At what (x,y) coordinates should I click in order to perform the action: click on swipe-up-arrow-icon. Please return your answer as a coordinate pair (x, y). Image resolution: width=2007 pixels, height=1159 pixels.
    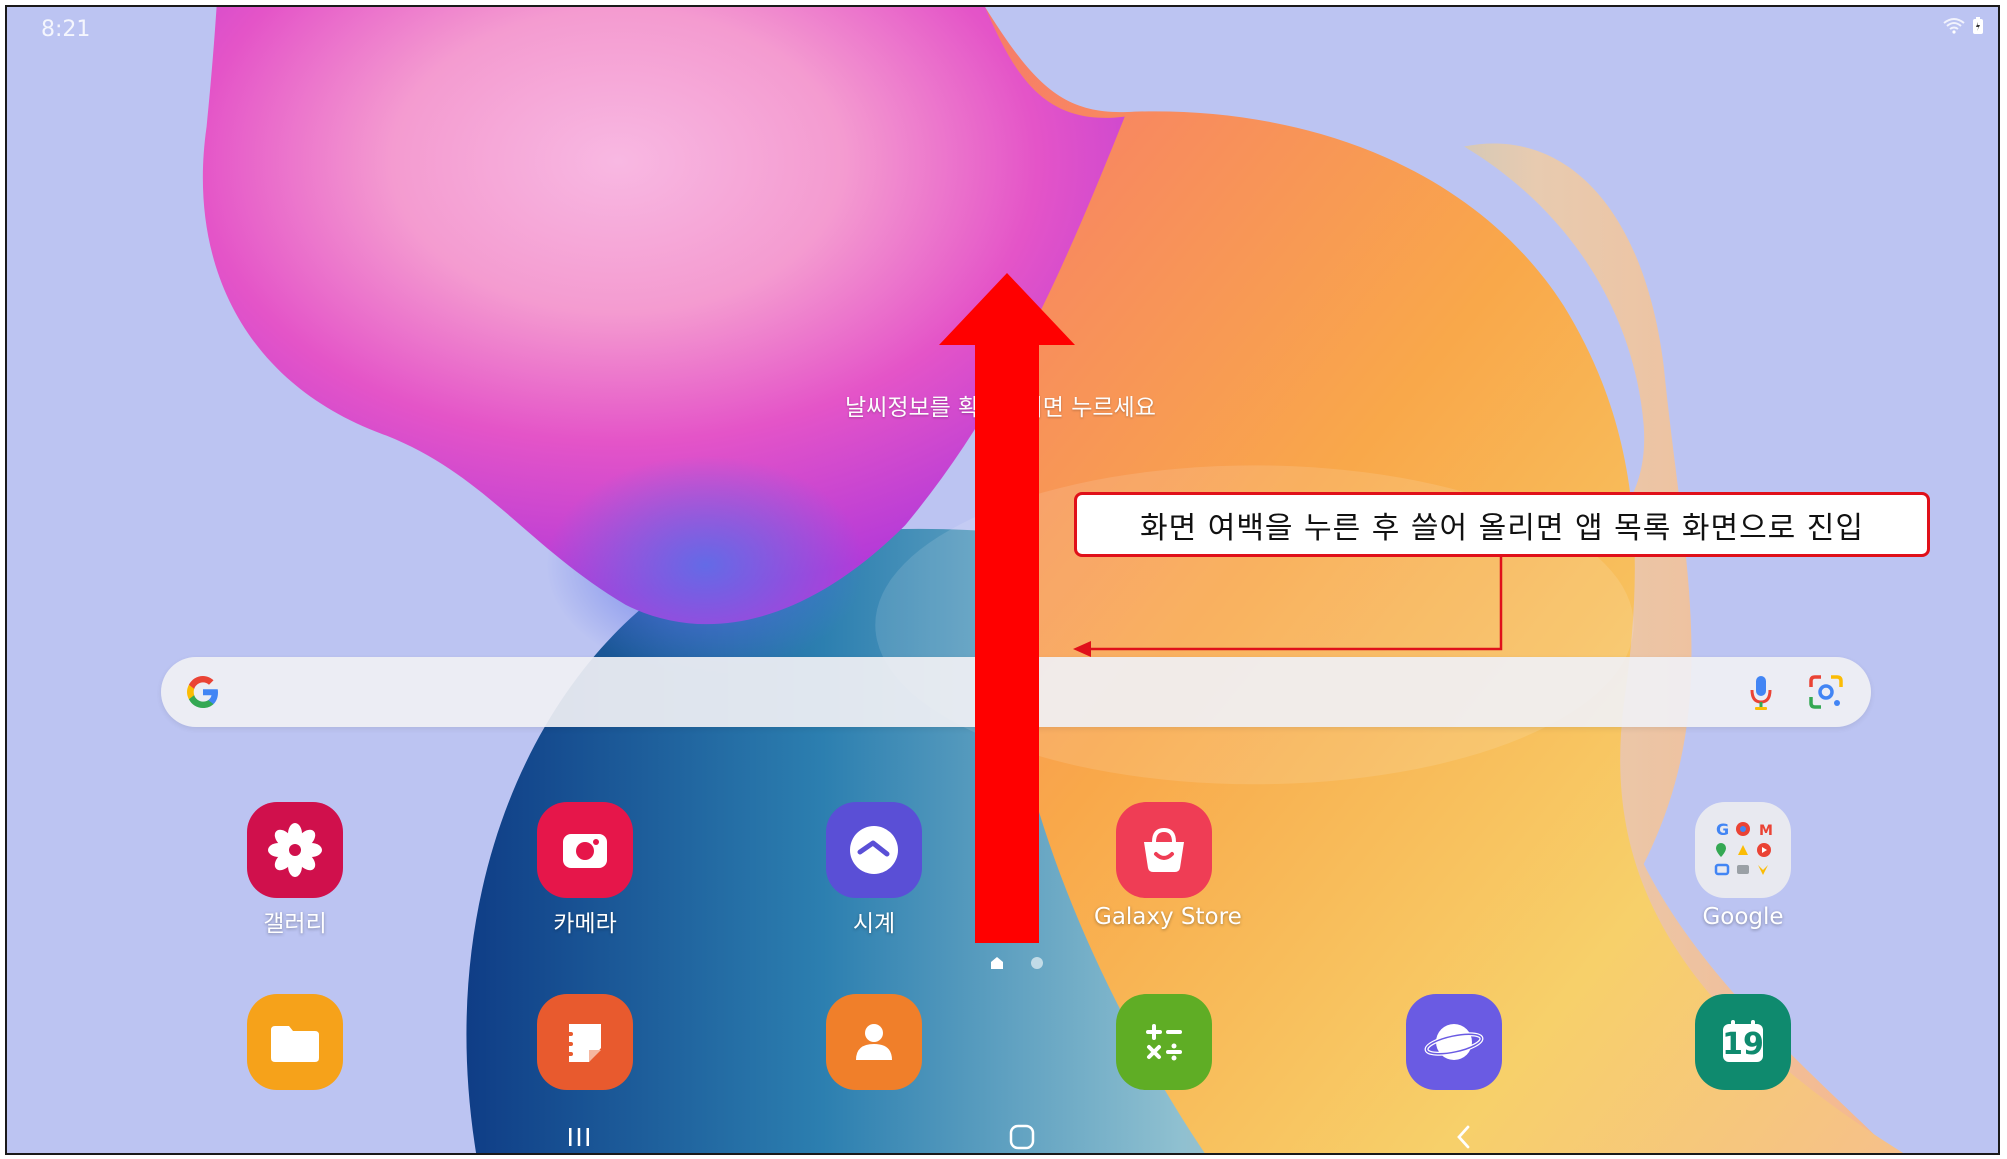
    Looking at the image, I should click on (1007, 608).